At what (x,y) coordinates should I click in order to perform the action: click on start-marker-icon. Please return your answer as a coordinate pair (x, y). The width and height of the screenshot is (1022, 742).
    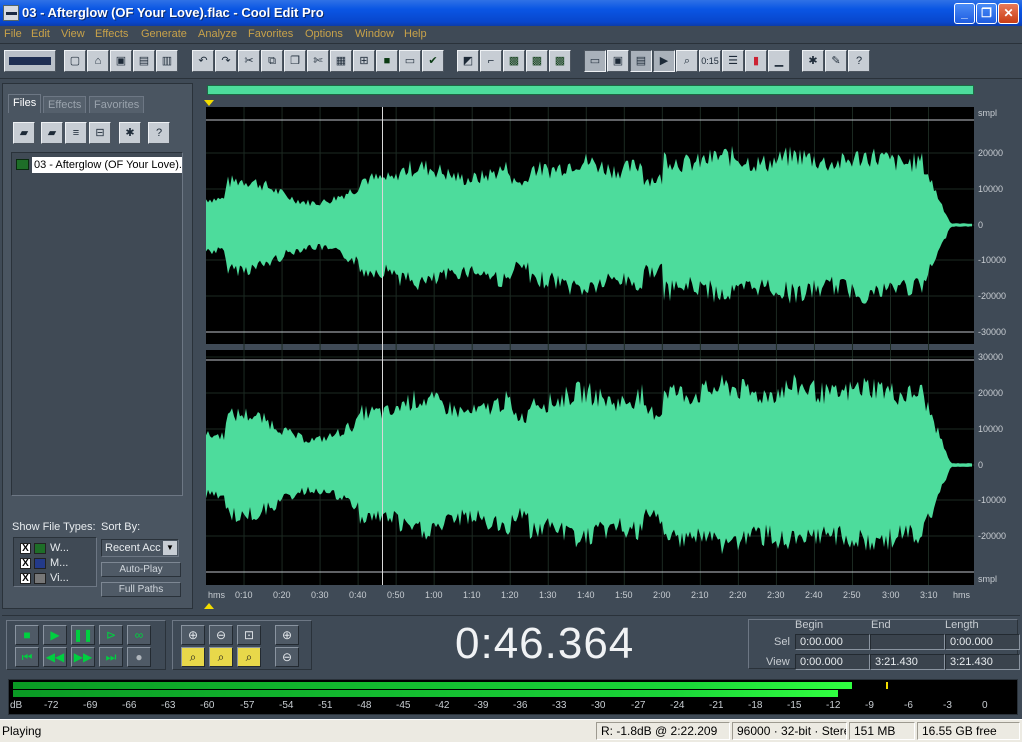
    Looking at the image, I should click on (209, 103).